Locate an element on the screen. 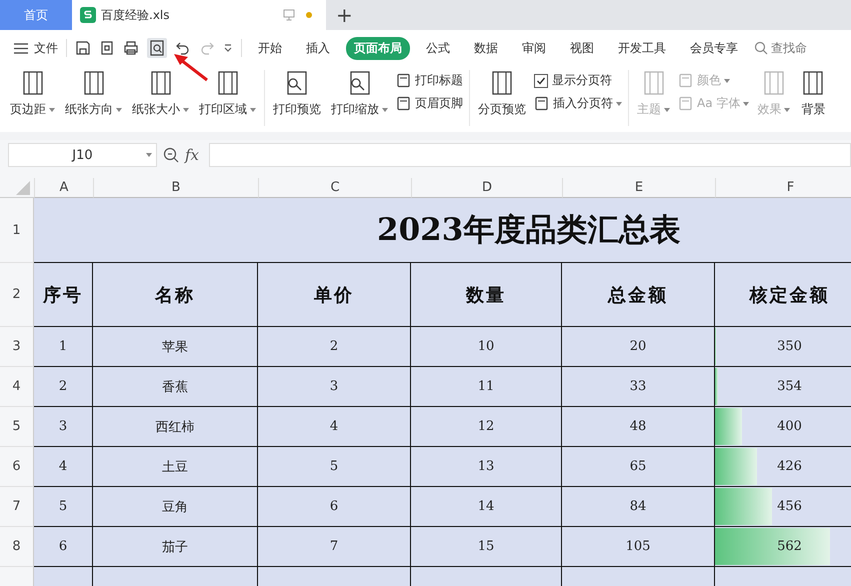  table-cell: 400 is located at coordinates (783, 427).